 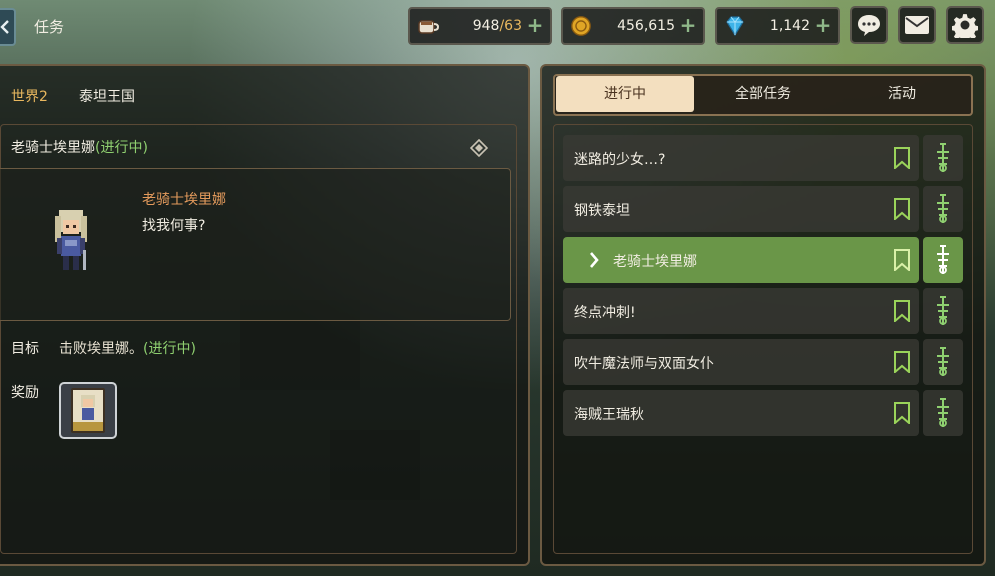 What do you see at coordinates (4, 27) in the screenshot?
I see `chevron-left-icon` at bounding box center [4, 27].